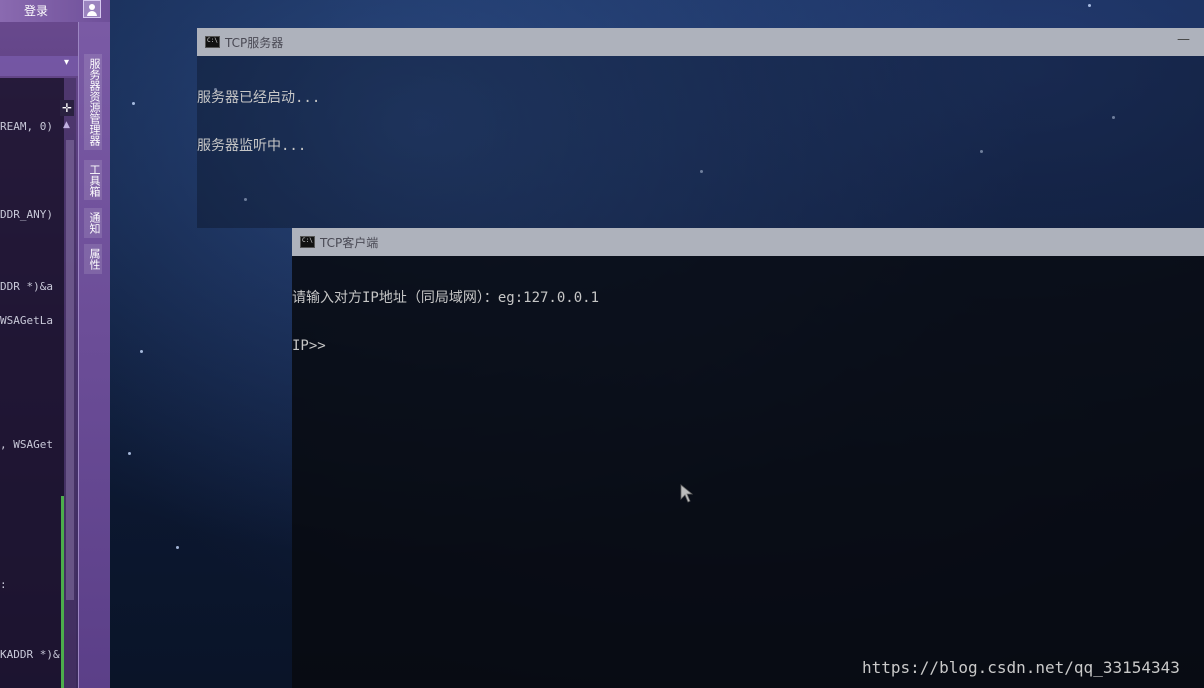 This screenshot has height=688, width=1204. Describe the element at coordinates (446, 298) in the screenshot. I see `console-line: 请输入对方IP地址（同局域网）：eg:127.0.0.1` at that location.